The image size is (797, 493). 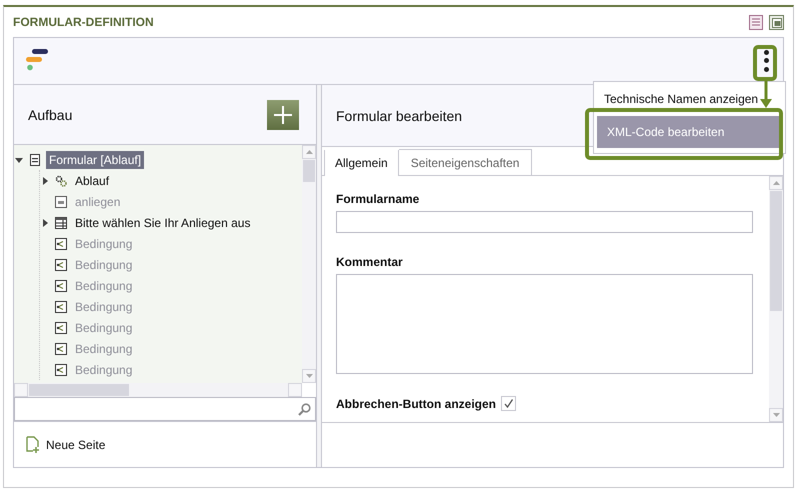 What do you see at coordinates (163, 223) in the screenshot?
I see `tree-item: Bitte wählen Sie Ihr Anliegen aus` at bounding box center [163, 223].